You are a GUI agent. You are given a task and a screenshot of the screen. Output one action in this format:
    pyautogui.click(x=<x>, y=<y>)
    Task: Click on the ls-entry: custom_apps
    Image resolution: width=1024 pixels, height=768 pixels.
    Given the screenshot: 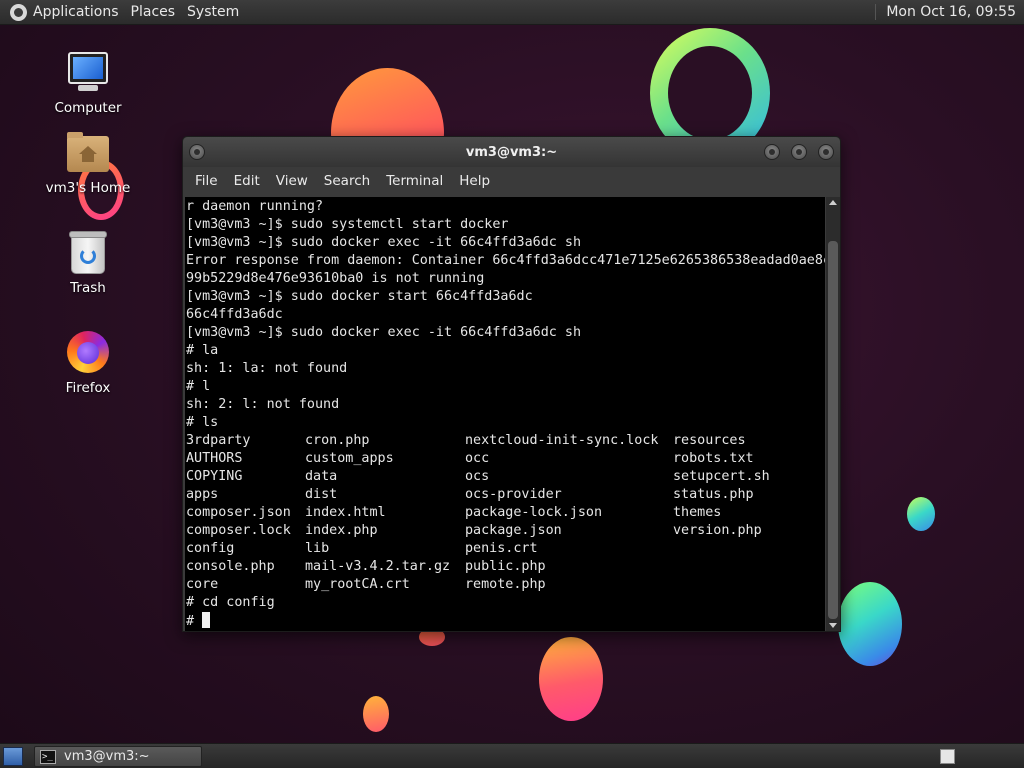 What is the action you would take?
    pyautogui.click(x=349, y=458)
    